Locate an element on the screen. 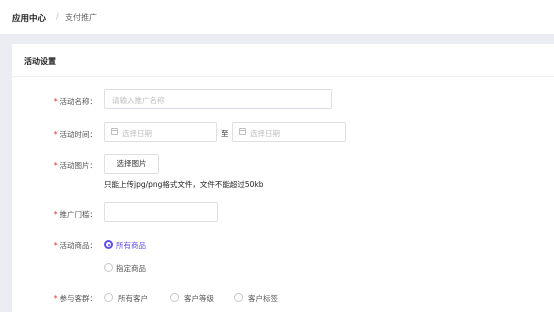  audience-label: * 参与客群： is located at coordinates (54, 298).